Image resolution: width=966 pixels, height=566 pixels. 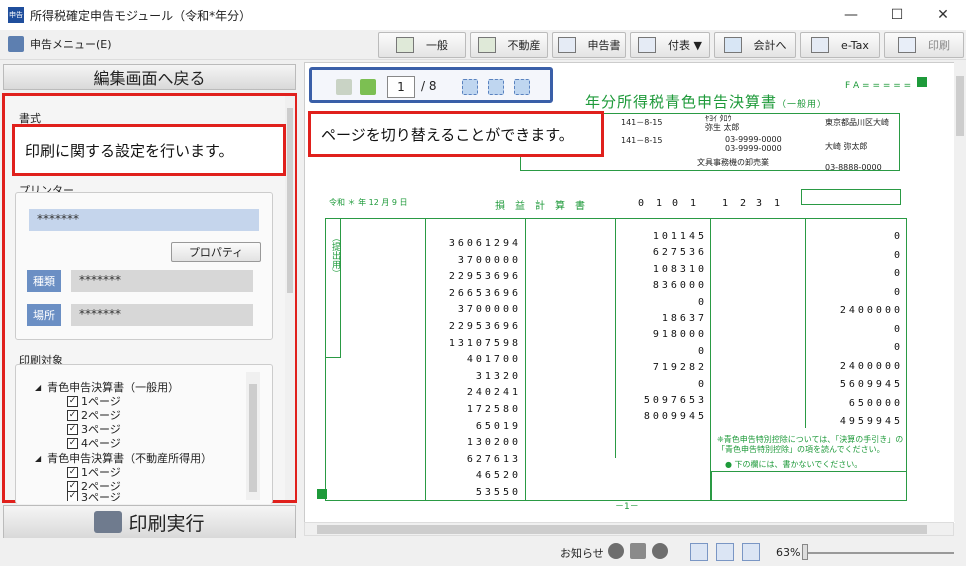 What do you see at coordinates (699, 552) in the screenshot?
I see `single-page-view-icon` at bounding box center [699, 552].